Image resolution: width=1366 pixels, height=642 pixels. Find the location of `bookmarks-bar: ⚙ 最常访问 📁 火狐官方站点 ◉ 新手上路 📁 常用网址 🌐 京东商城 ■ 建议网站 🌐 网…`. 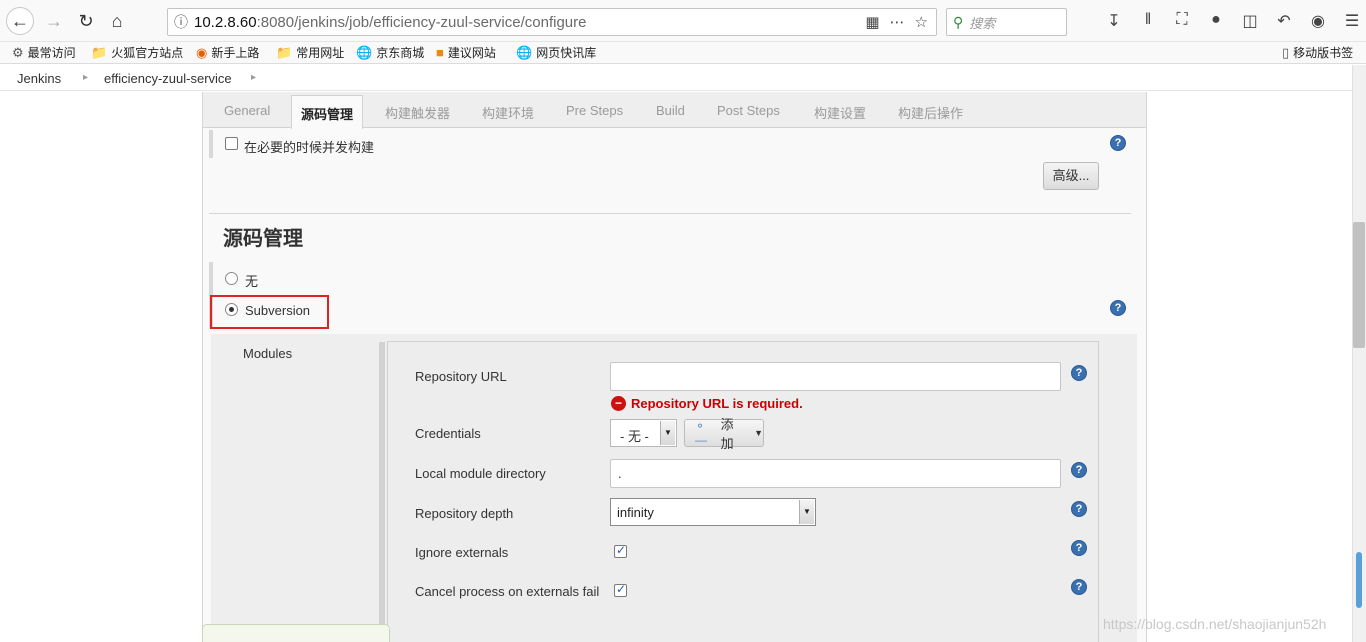

bookmarks-bar: ⚙ 最常访问 📁 火狐官方站点 ◉ 新手上路 📁 常用网址 🌐 京东商城 ■ 建议网站 🌐 网… is located at coordinates (683, 53).